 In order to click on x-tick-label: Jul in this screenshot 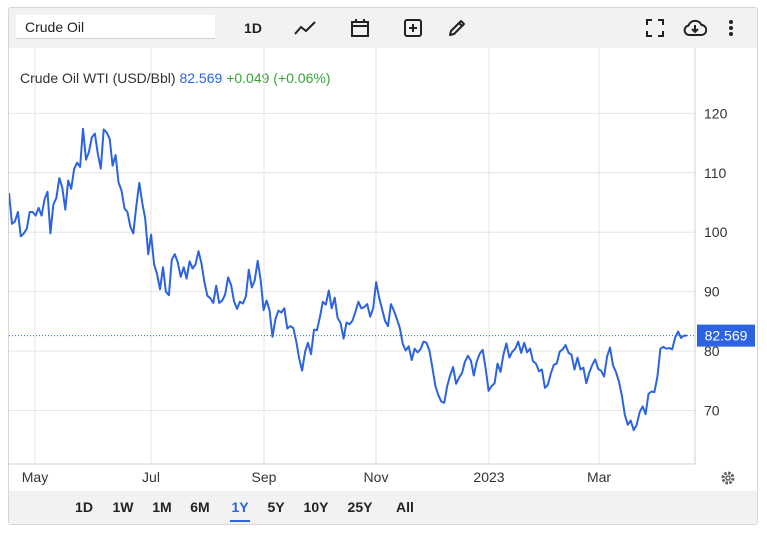, I will do `click(151, 477)`.